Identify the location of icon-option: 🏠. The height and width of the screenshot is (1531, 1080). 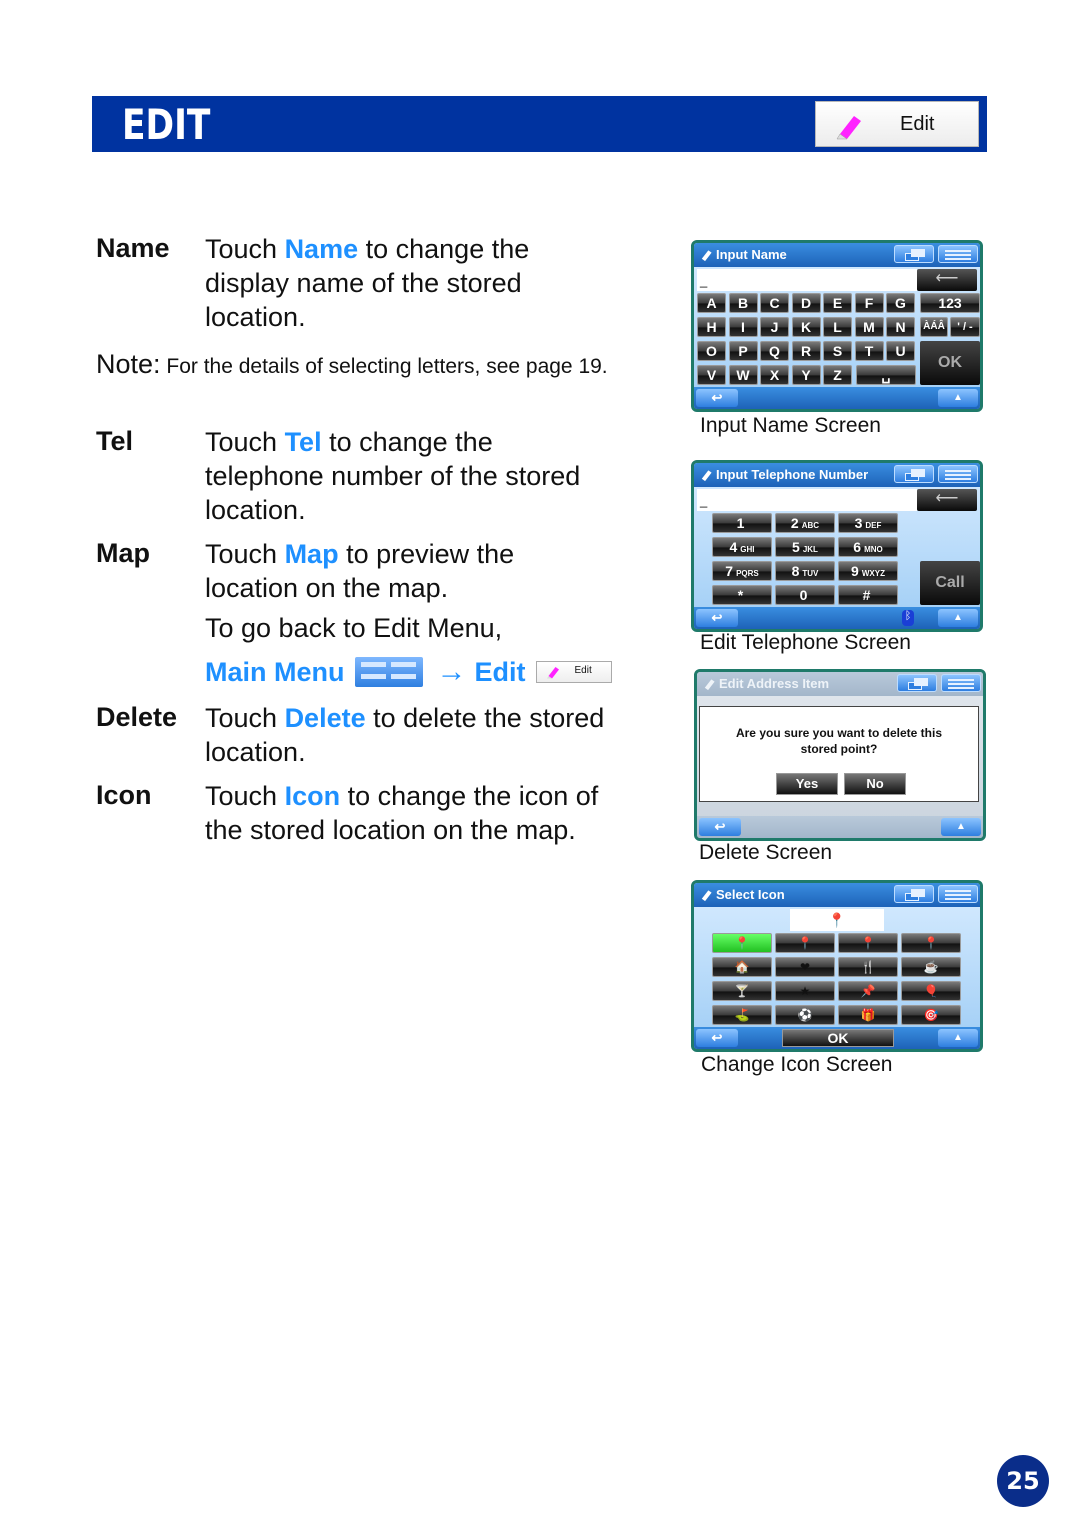
(742, 967).